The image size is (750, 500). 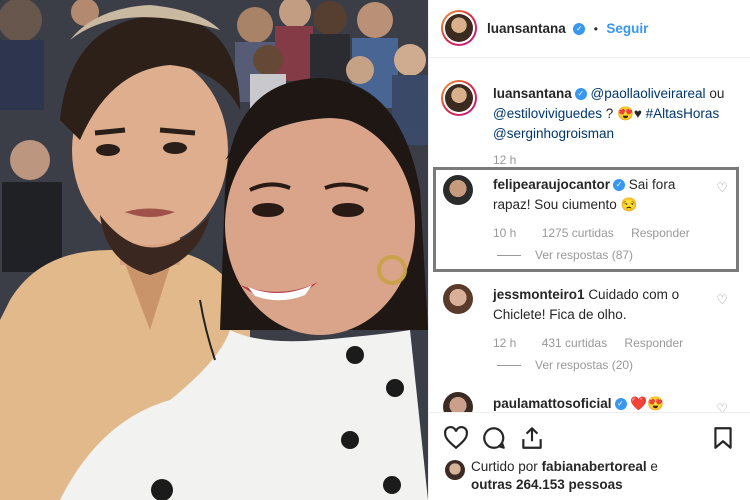 I want to click on mention-link: @paollaoliveirareal, so click(x=648, y=93).